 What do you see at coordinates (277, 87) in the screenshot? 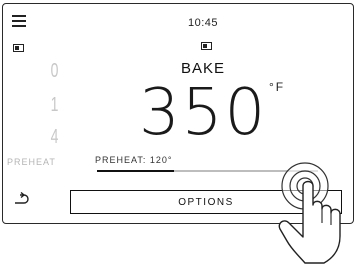
I see `temperature-unit: °F` at bounding box center [277, 87].